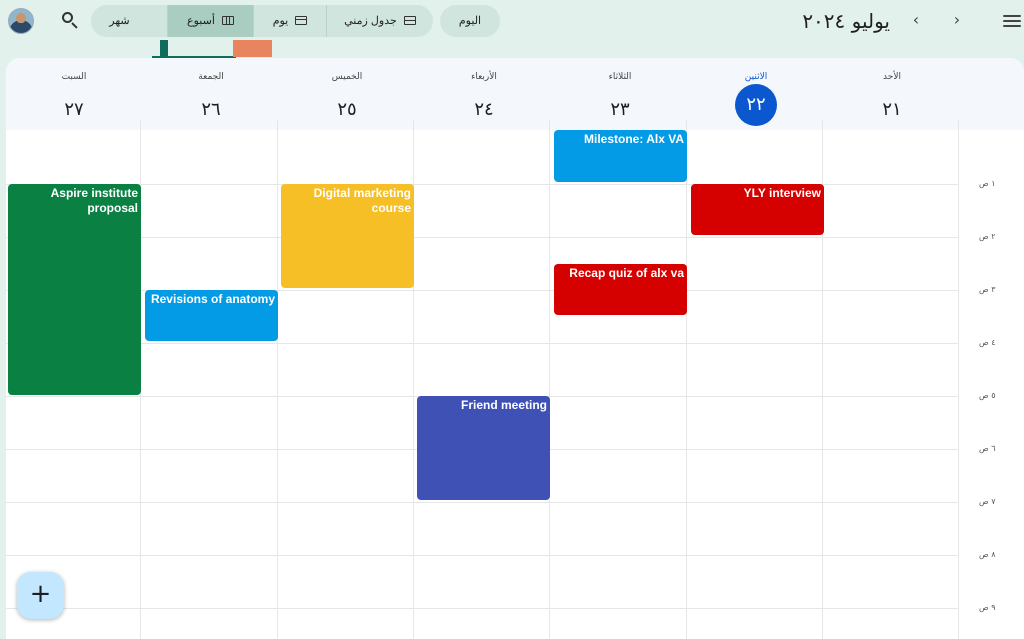 The width and height of the screenshot is (1024, 639). Describe the element at coordinates (620, 289) in the screenshot. I see `event-recap-quiz: Recap quiz of alx va` at that location.